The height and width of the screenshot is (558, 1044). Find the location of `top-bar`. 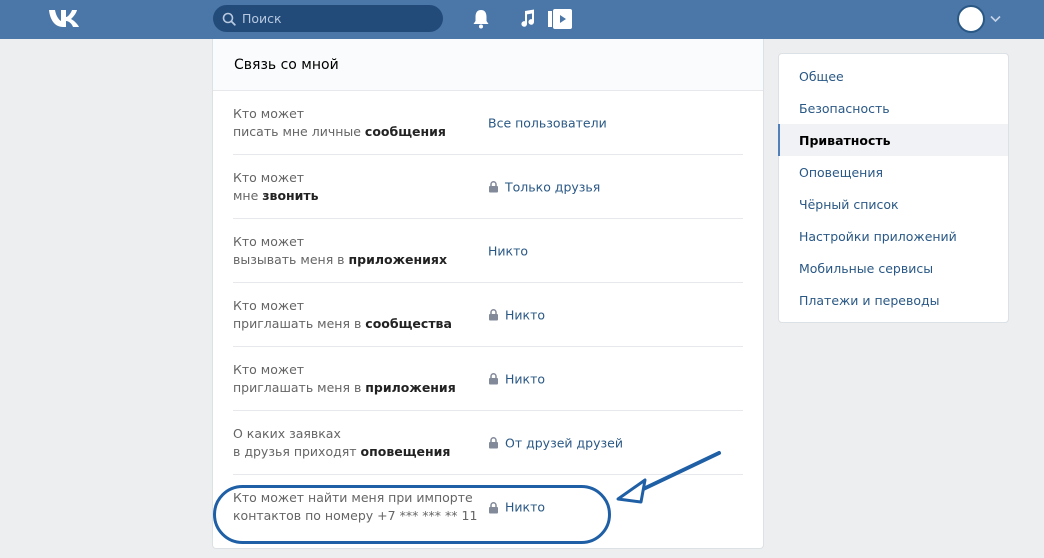

top-bar is located at coordinates (522, 19).